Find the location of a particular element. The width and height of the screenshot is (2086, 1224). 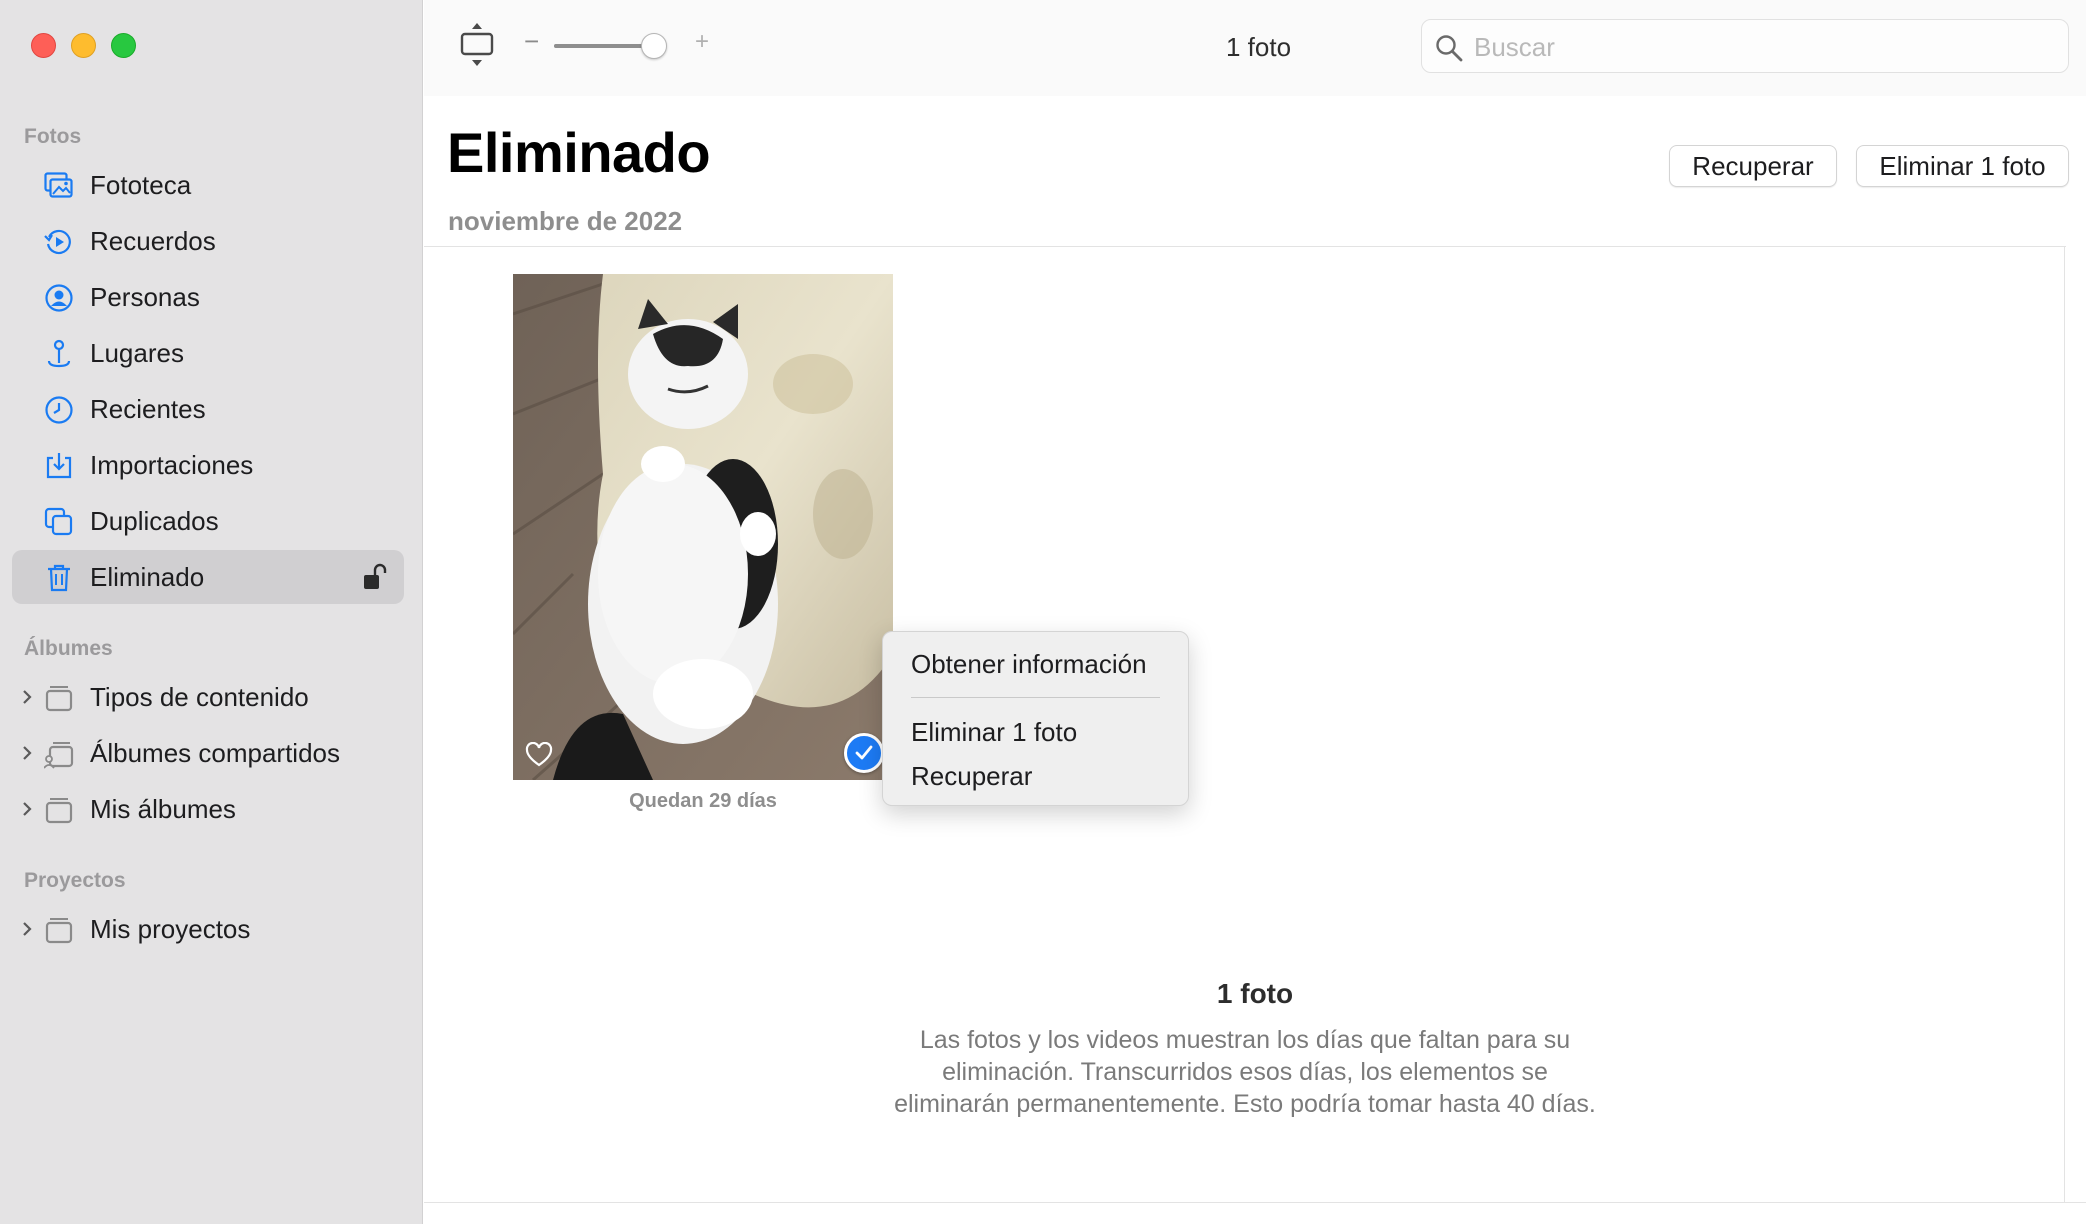

content-border-right is located at coordinates (2064, 724).